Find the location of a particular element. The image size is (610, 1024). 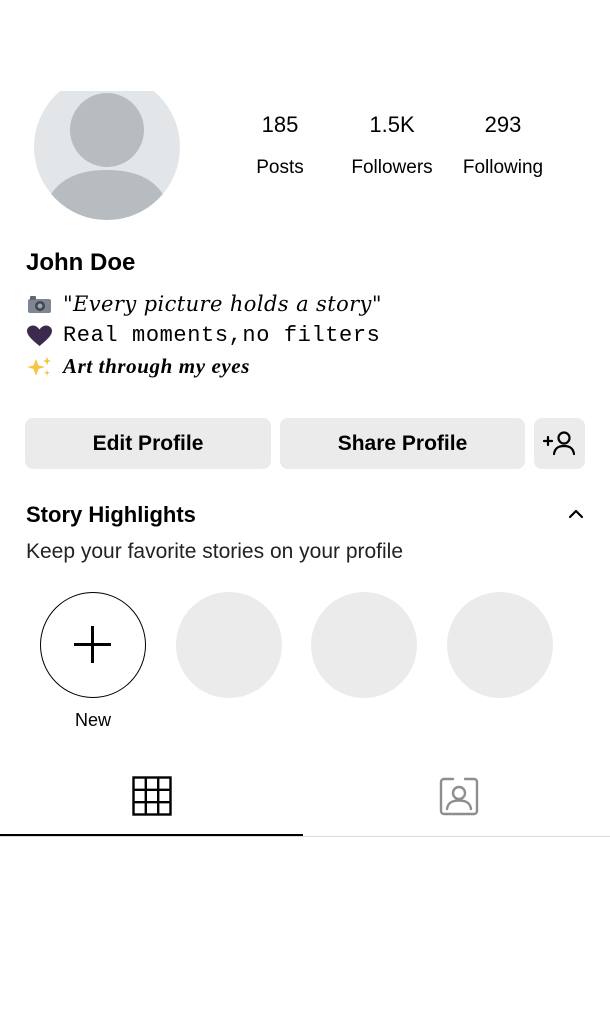

avatar is located at coordinates (107, 147).